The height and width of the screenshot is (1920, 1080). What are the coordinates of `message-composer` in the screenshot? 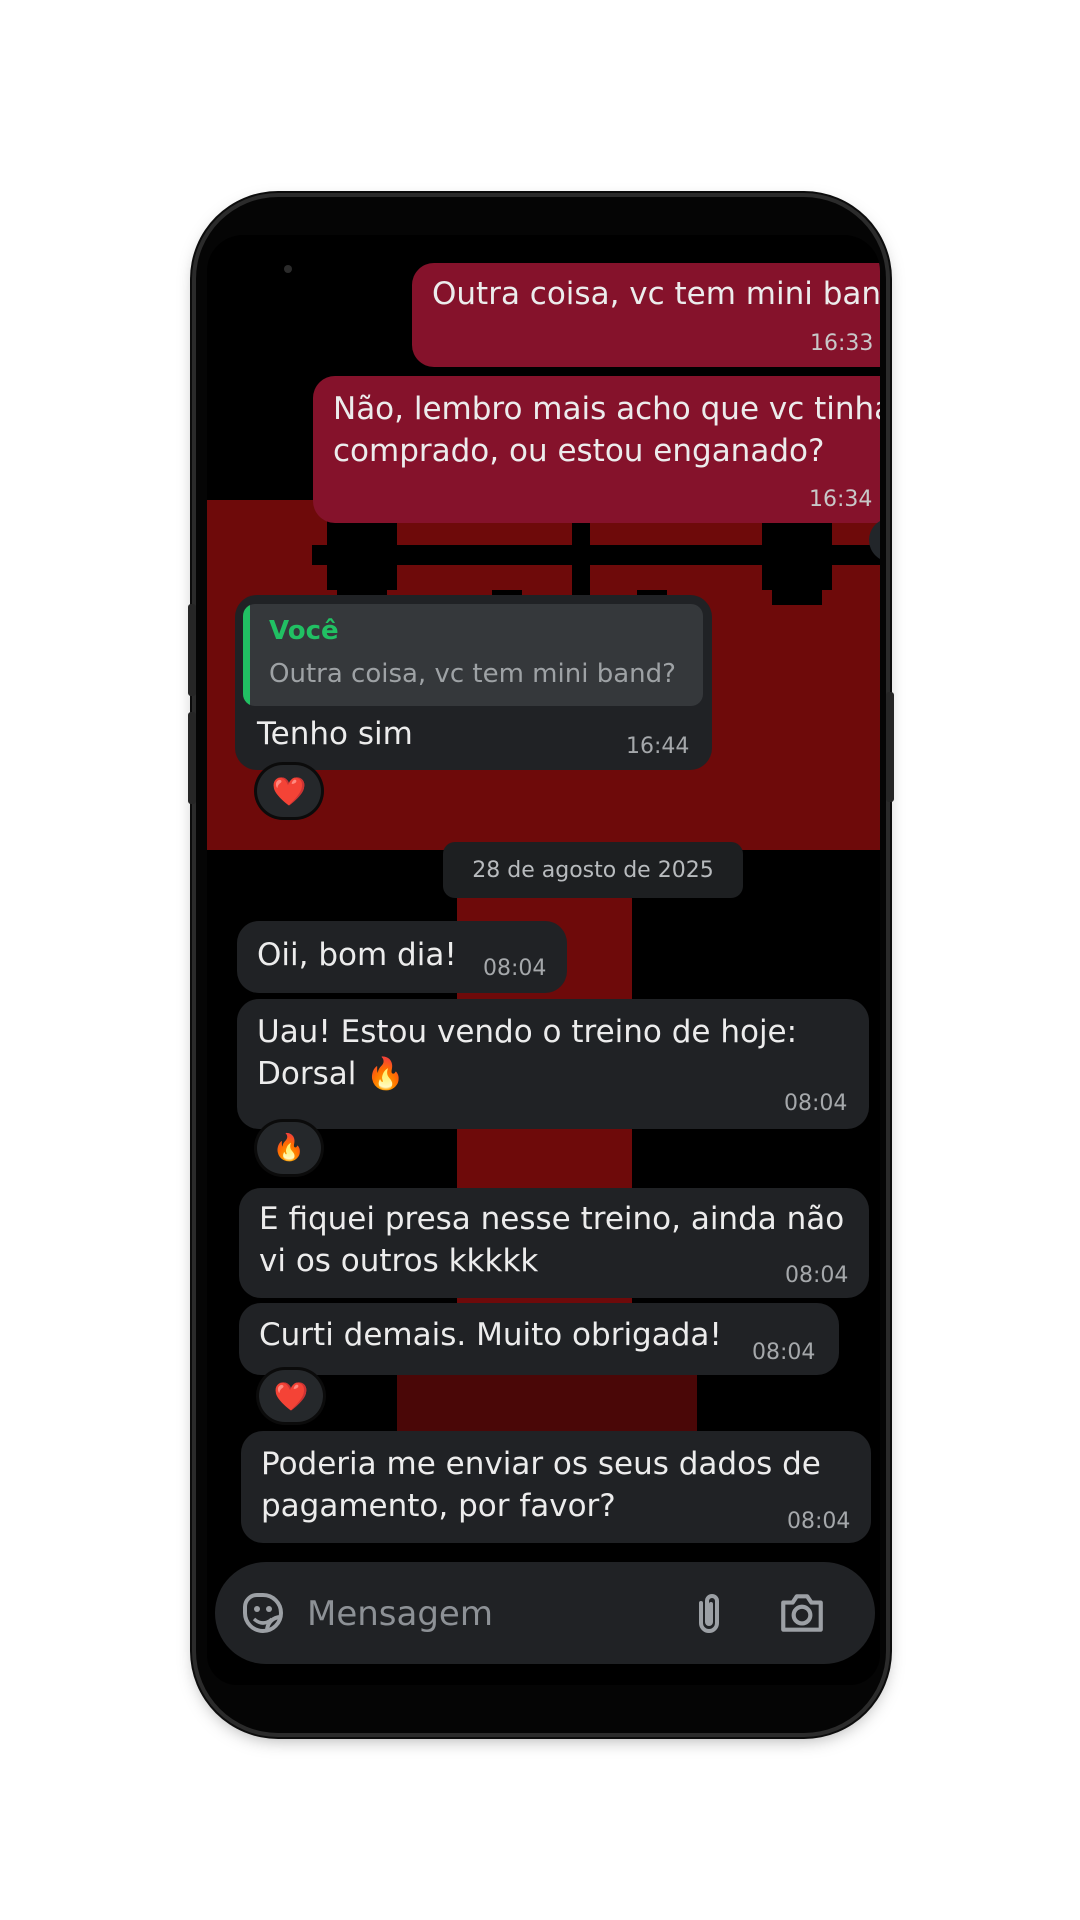 It's located at (545, 1613).